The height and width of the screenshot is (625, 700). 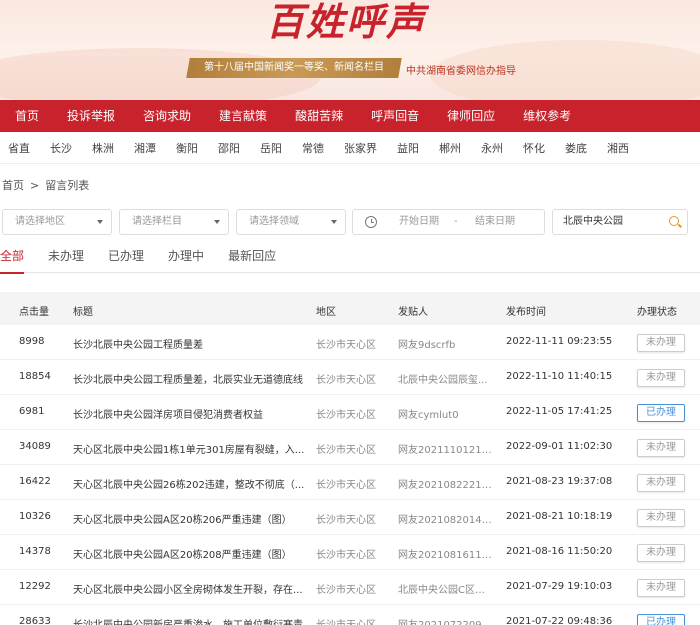 I want to click on click-count: 14378, so click(x=35, y=551).